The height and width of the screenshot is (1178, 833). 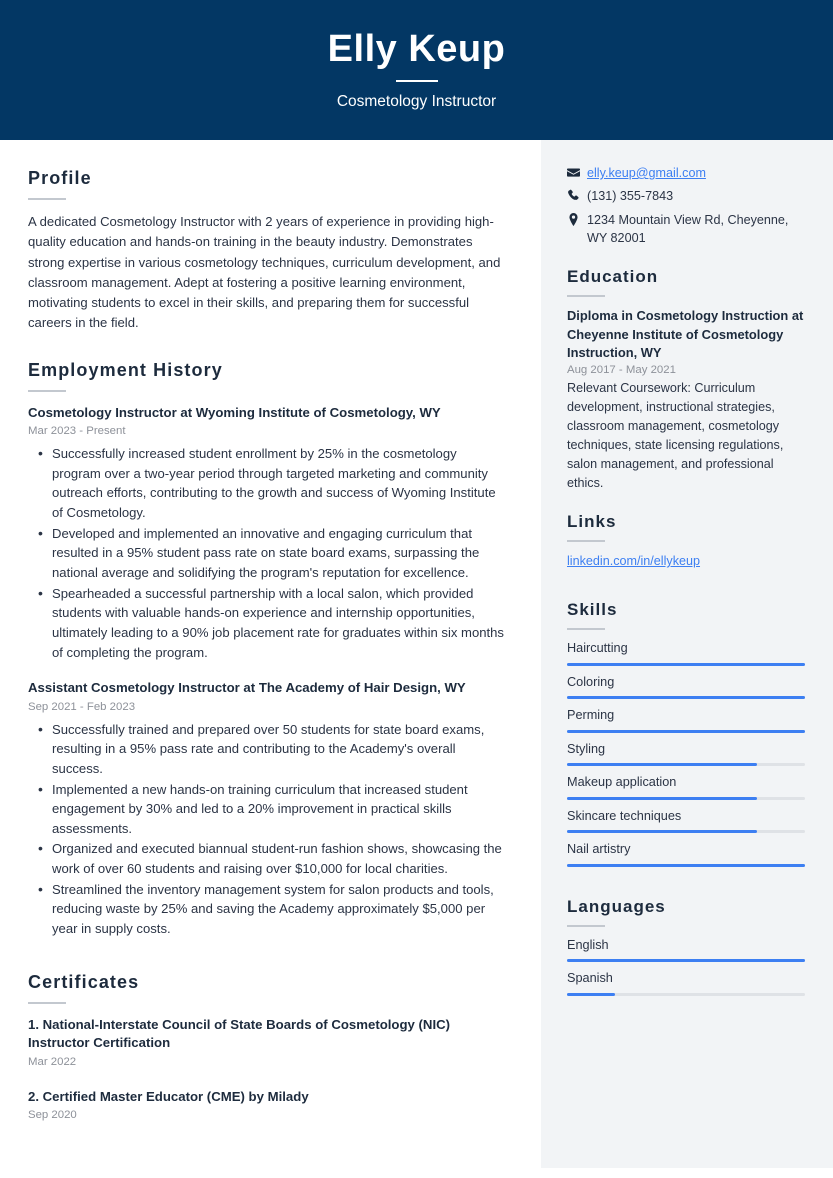 I want to click on skills-heading: Skills, so click(x=592, y=610).